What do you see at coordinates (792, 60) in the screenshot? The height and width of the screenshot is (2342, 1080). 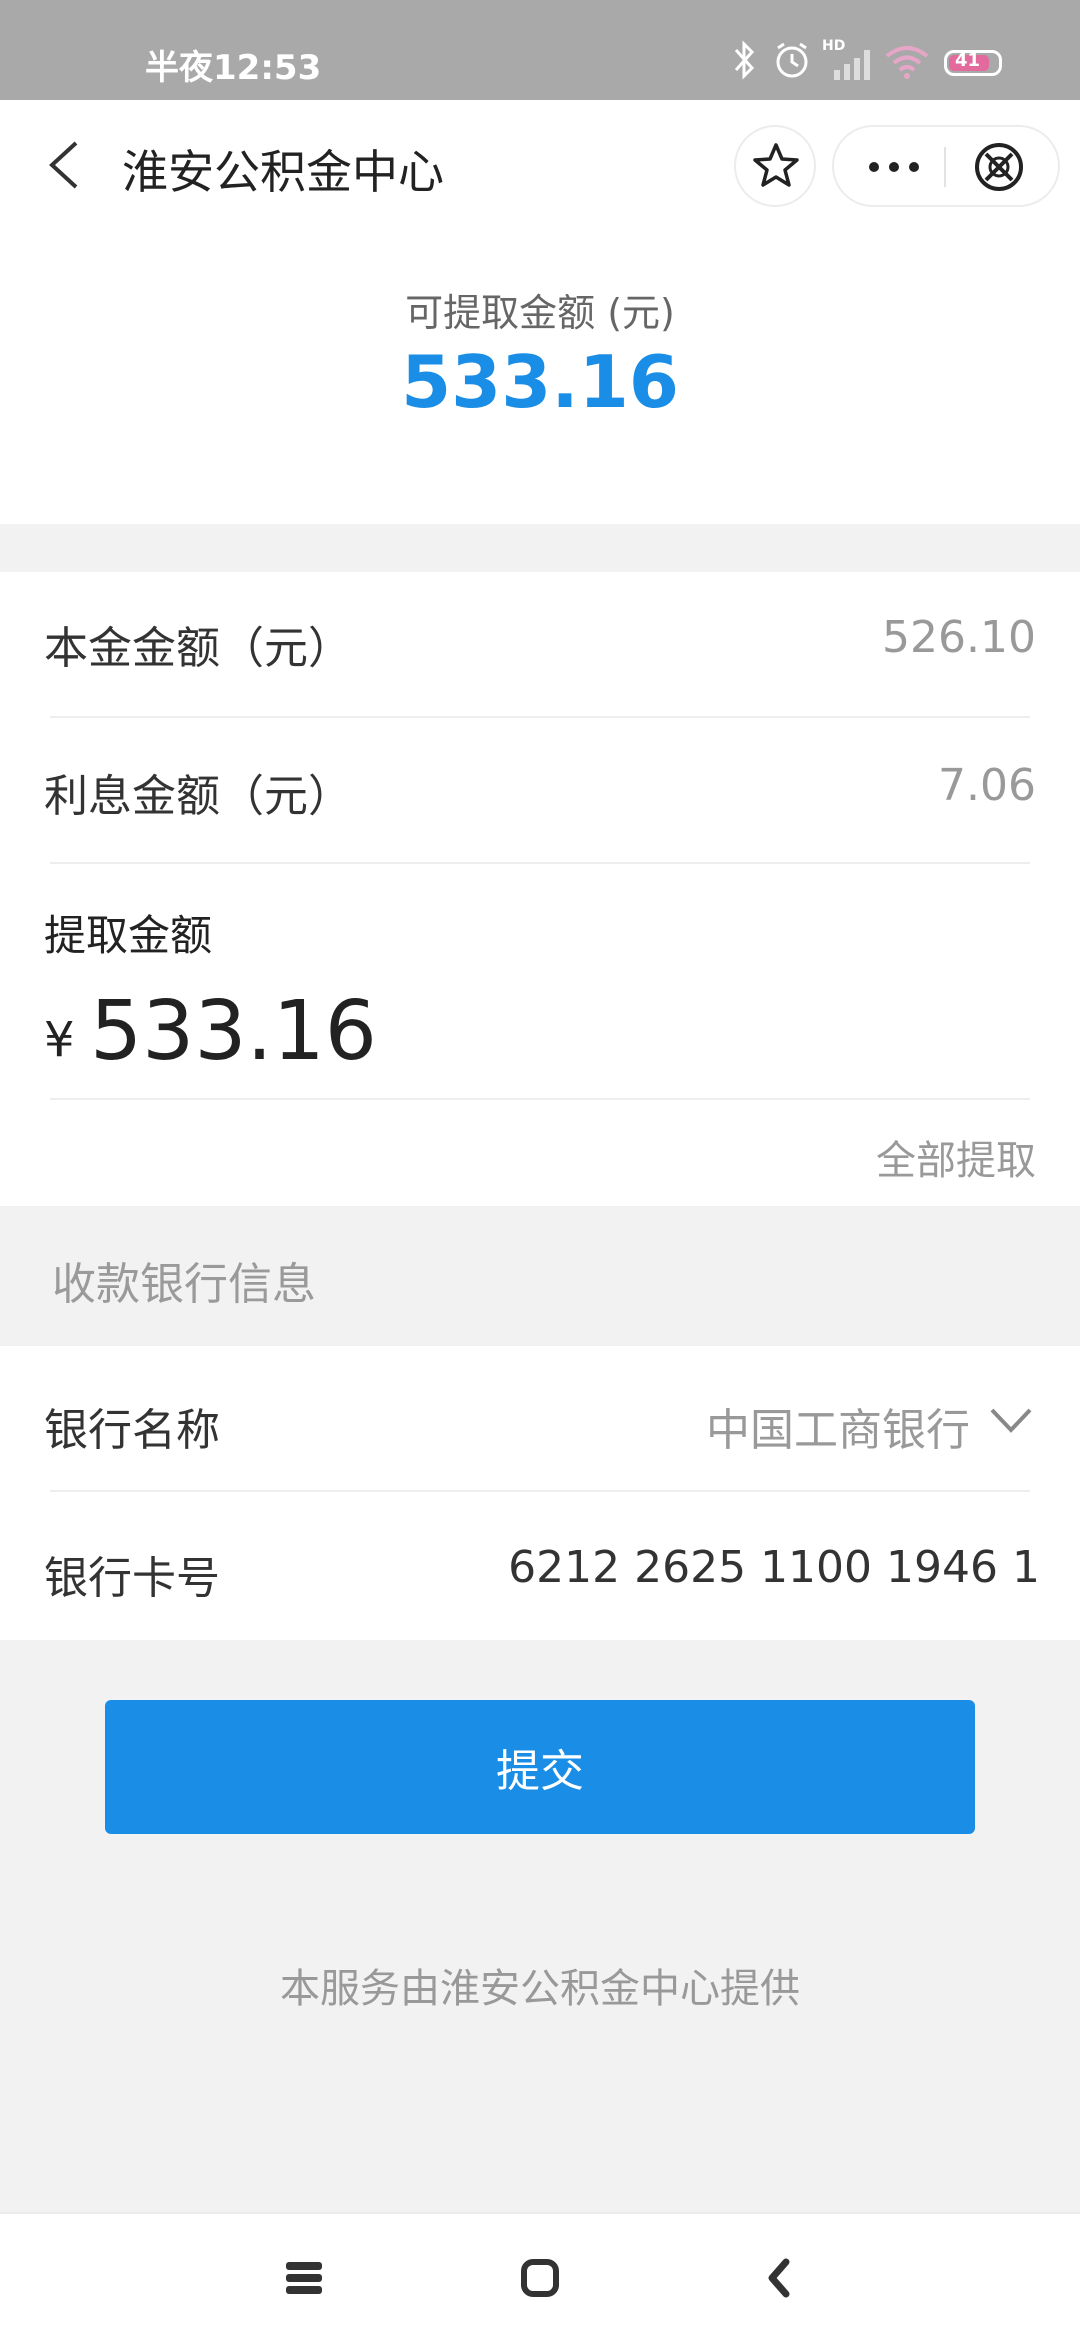 I see `alarm-icon` at bounding box center [792, 60].